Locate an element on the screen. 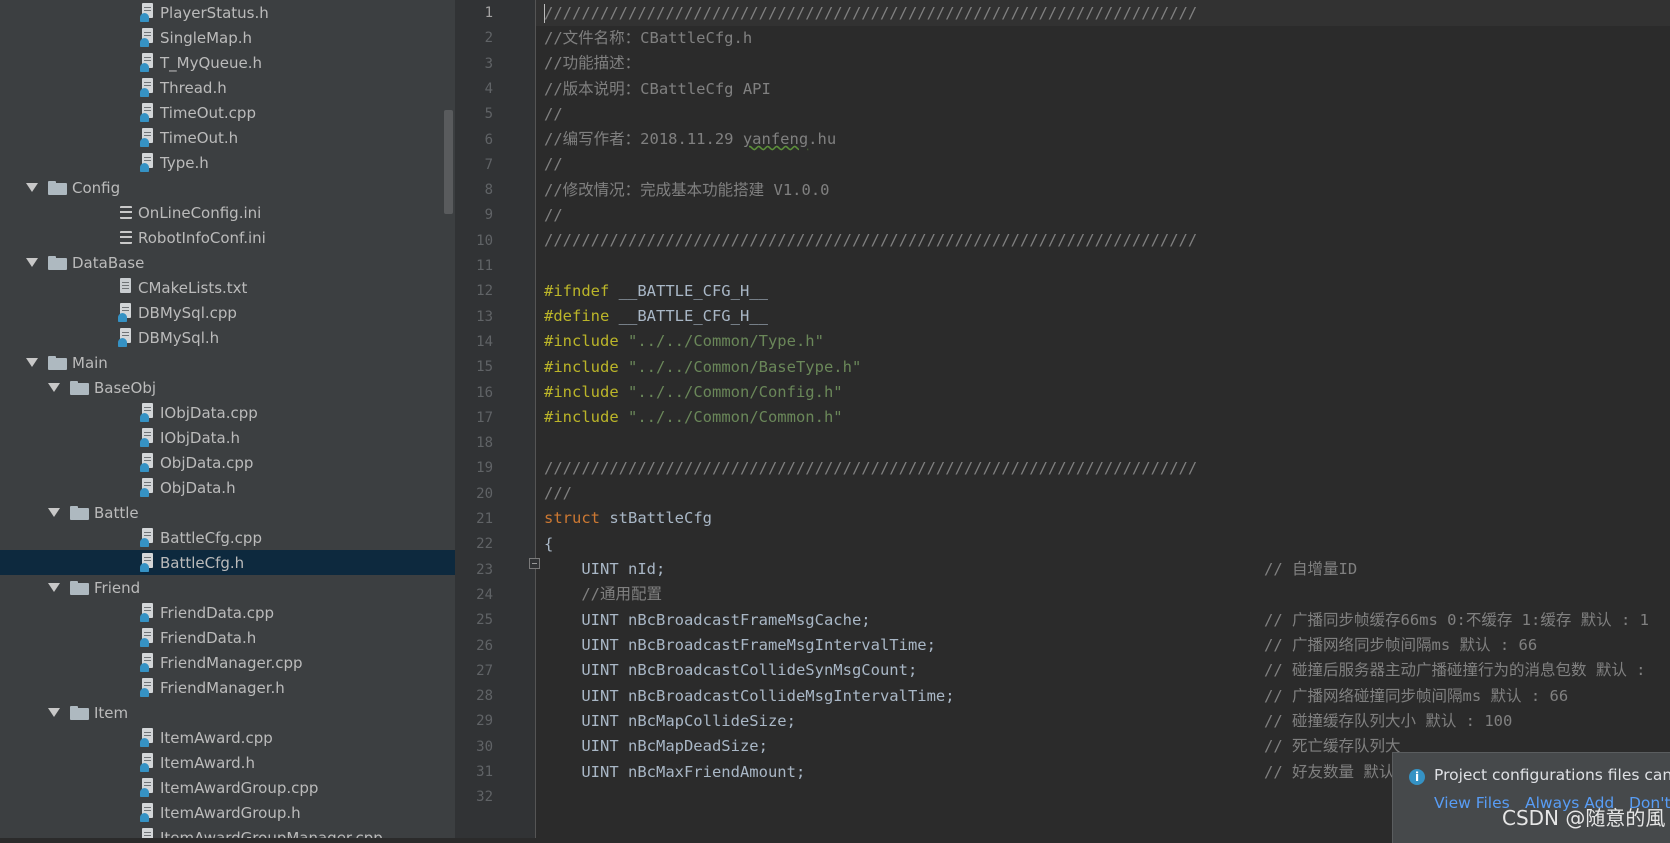 The width and height of the screenshot is (1670, 843). tree-item-label: CMakeLists.txt is located at coordinates (193, 287).